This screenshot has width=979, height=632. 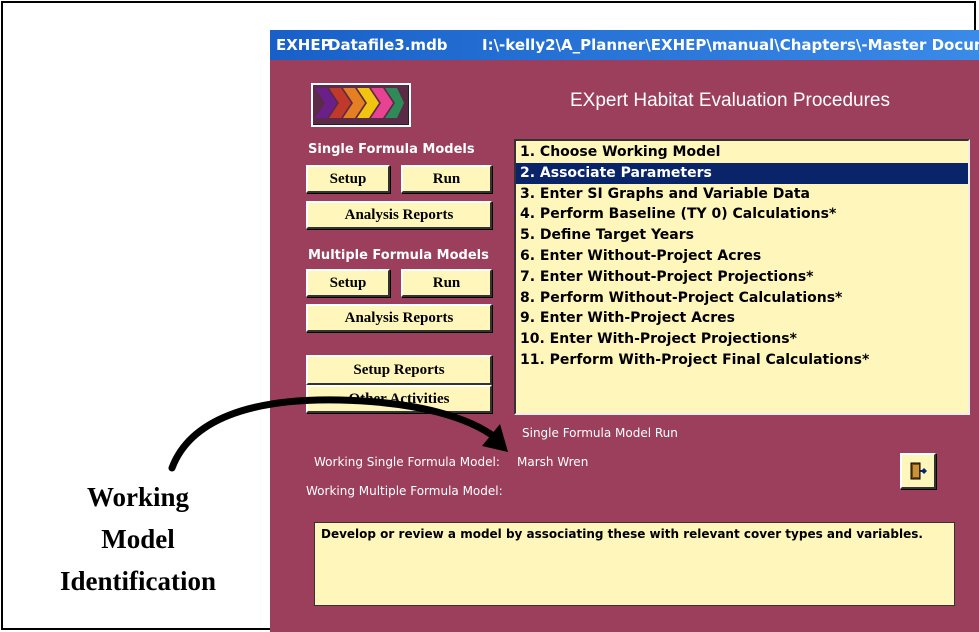 What do you see at coordinates (338, 434) in the screenshot?
I see `callout-arrow` at bounding box center [338, 434].